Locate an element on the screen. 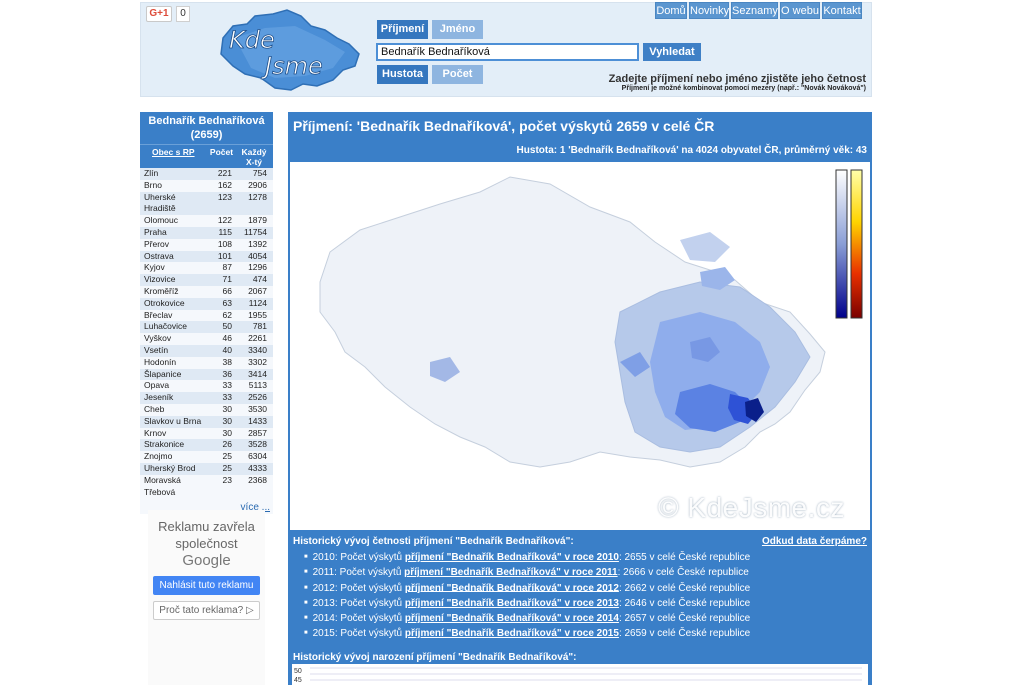 The image size is (1024, 685). col-city: Obec s RP is located at coordinates (174, 156).